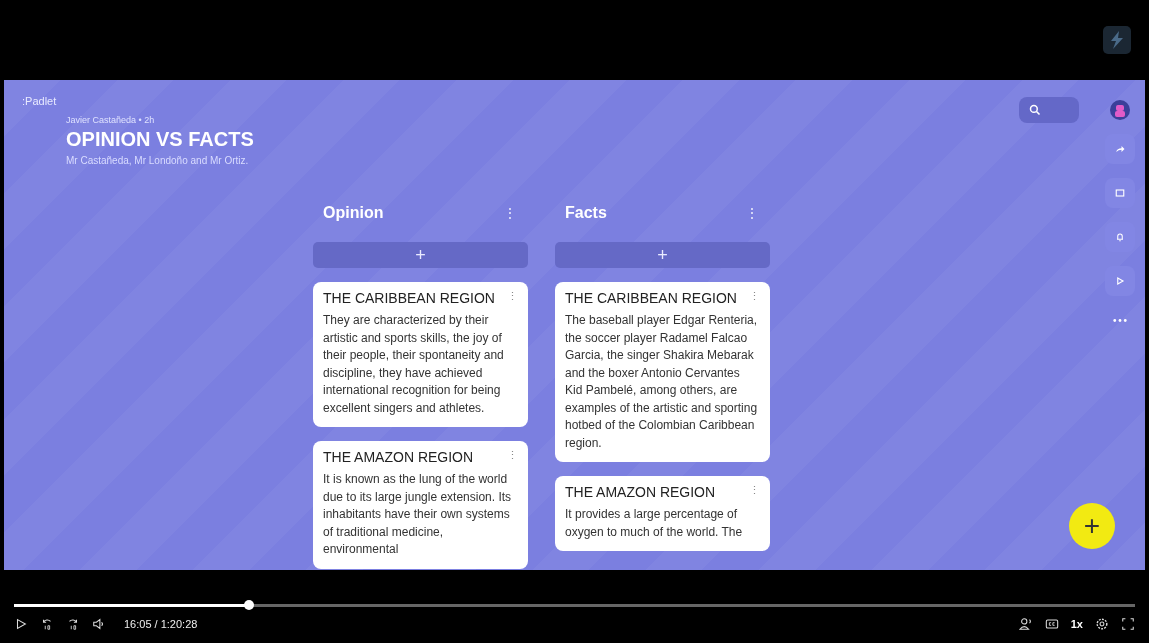  What do you see at coordinates (1128, 624) in the screenshot?
I see `fullscreen-icon` at bounding box center [1128, 624].